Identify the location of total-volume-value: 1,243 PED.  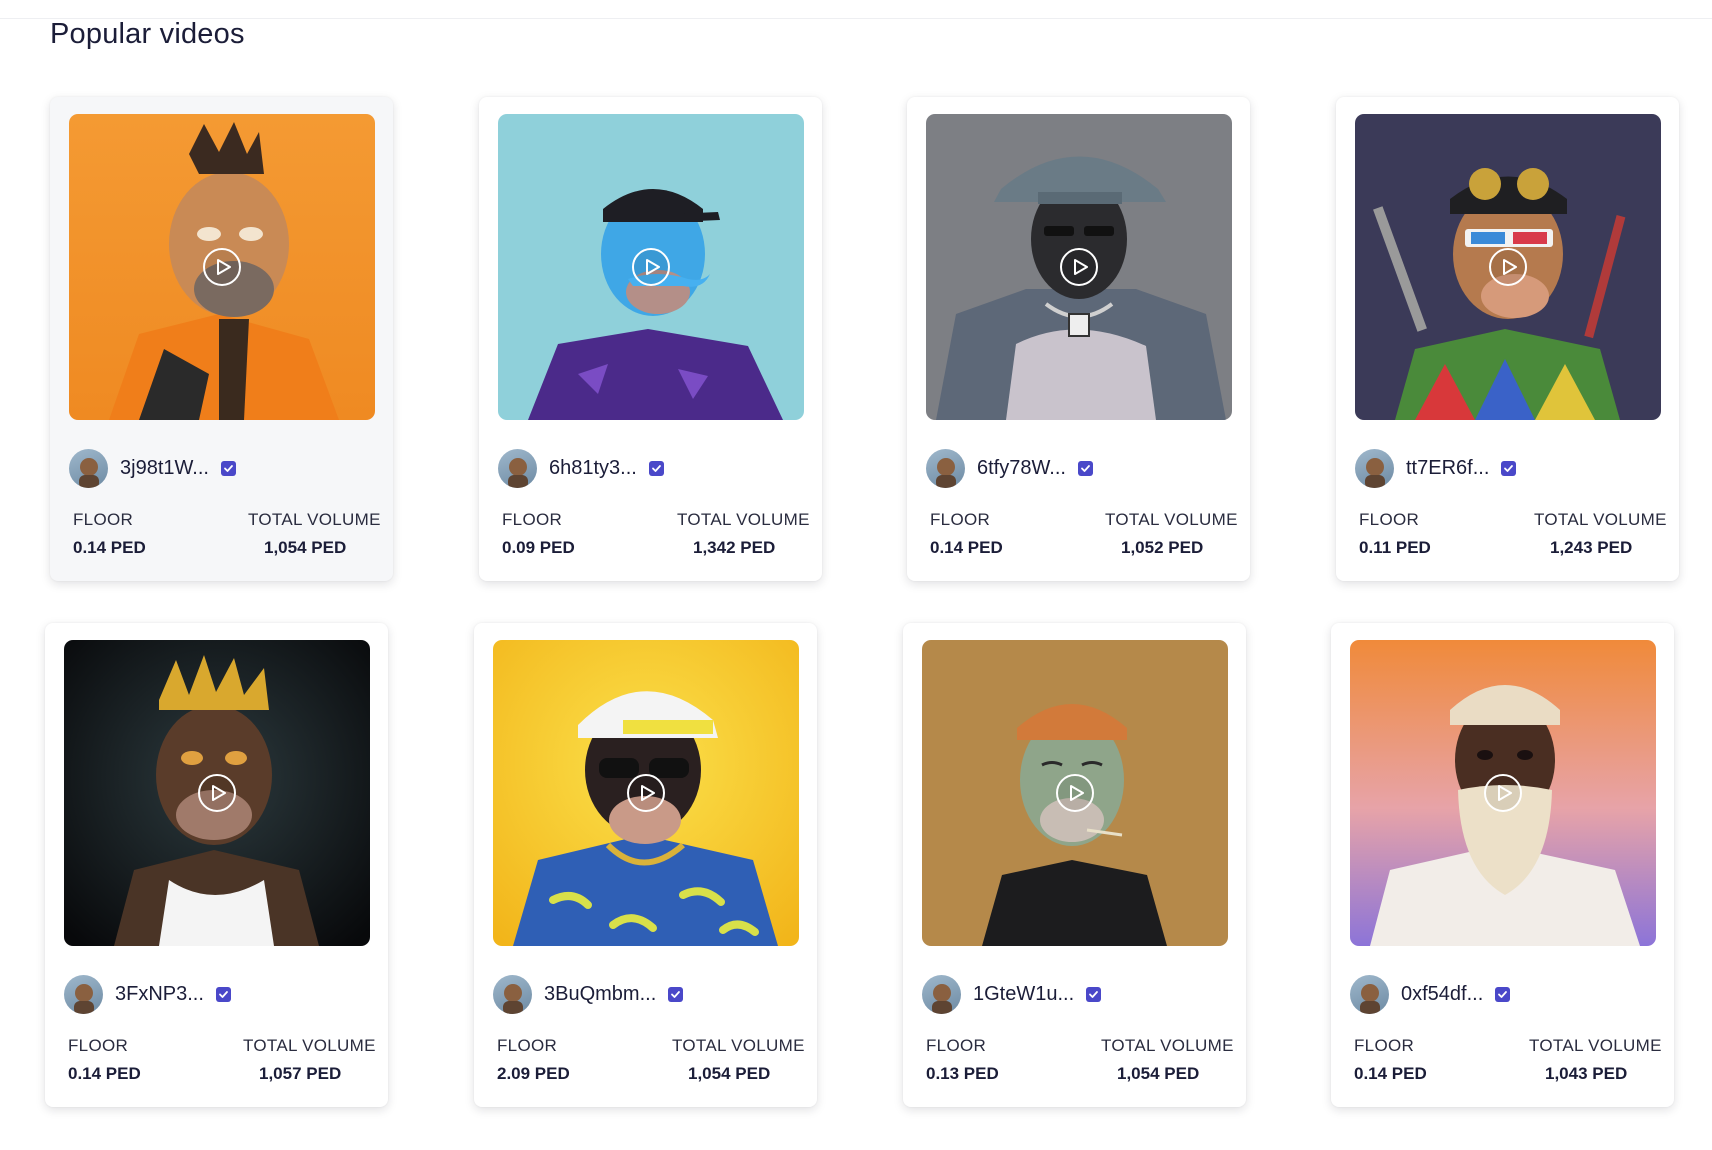
(1591, 547).